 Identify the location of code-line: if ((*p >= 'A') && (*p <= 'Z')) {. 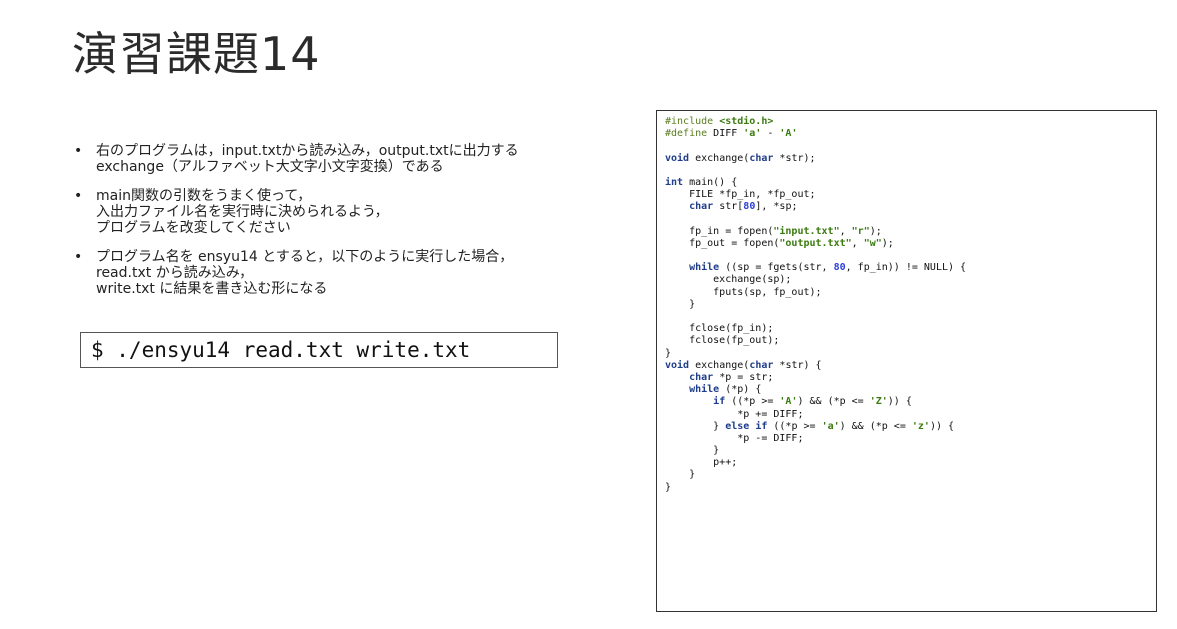
(906, 402).